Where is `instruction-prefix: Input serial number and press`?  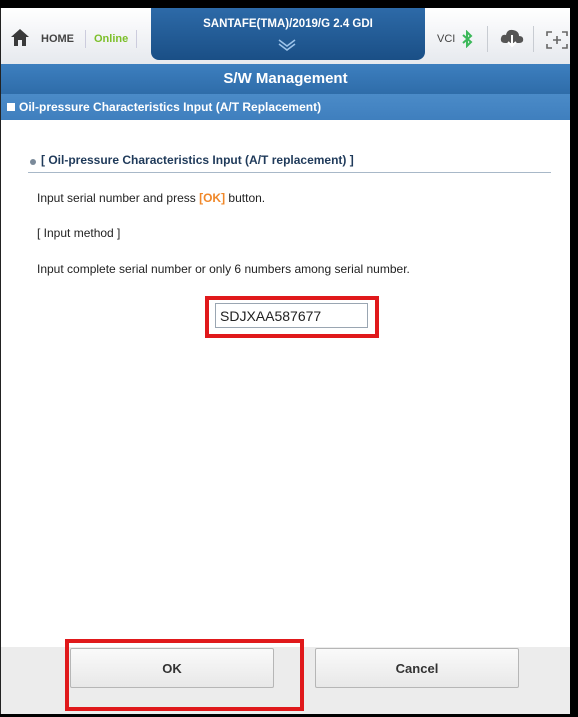
instruction-prefix: Input serial number and press is located at coordinates (118, 198).